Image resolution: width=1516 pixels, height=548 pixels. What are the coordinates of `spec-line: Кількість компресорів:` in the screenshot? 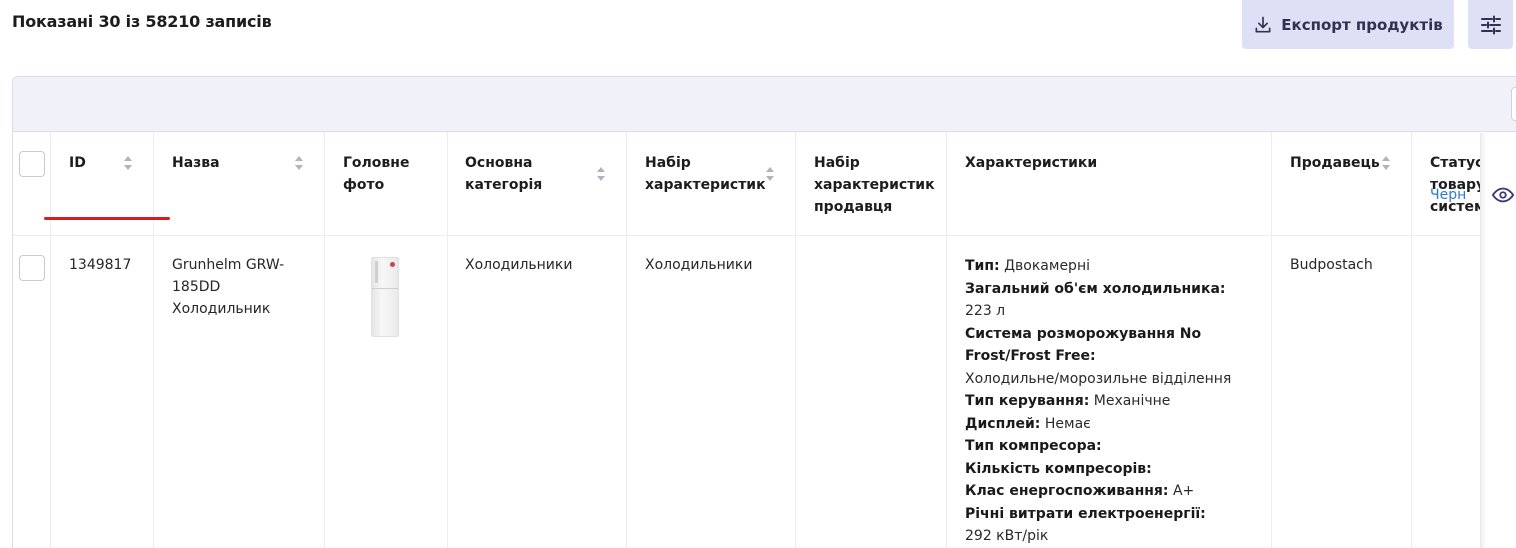 It's located at (1115, 469).